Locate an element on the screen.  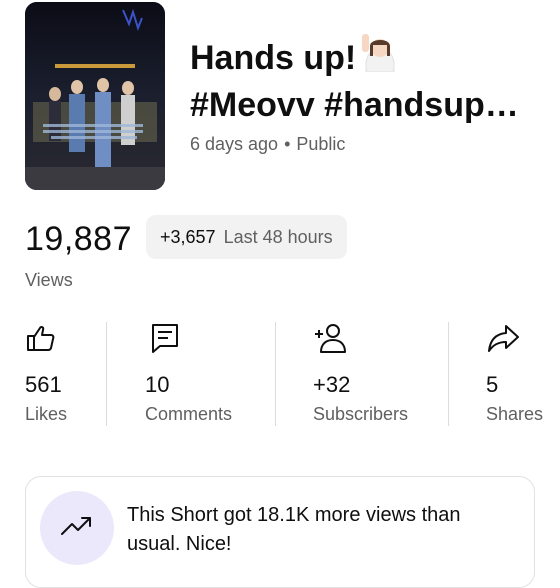
stat-label: Shares is located at coordinates (515, 414).